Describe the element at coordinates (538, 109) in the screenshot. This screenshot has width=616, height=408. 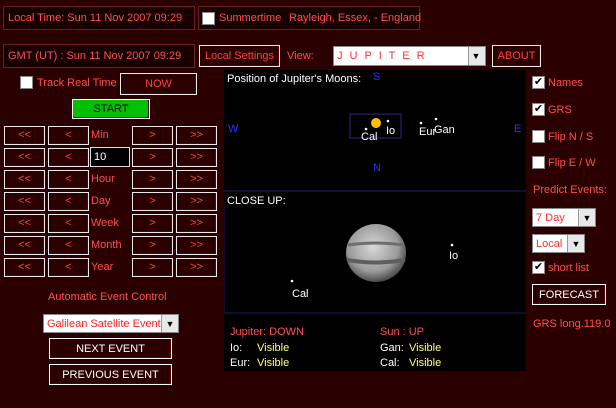
I see `grs-checkbox` at that location.